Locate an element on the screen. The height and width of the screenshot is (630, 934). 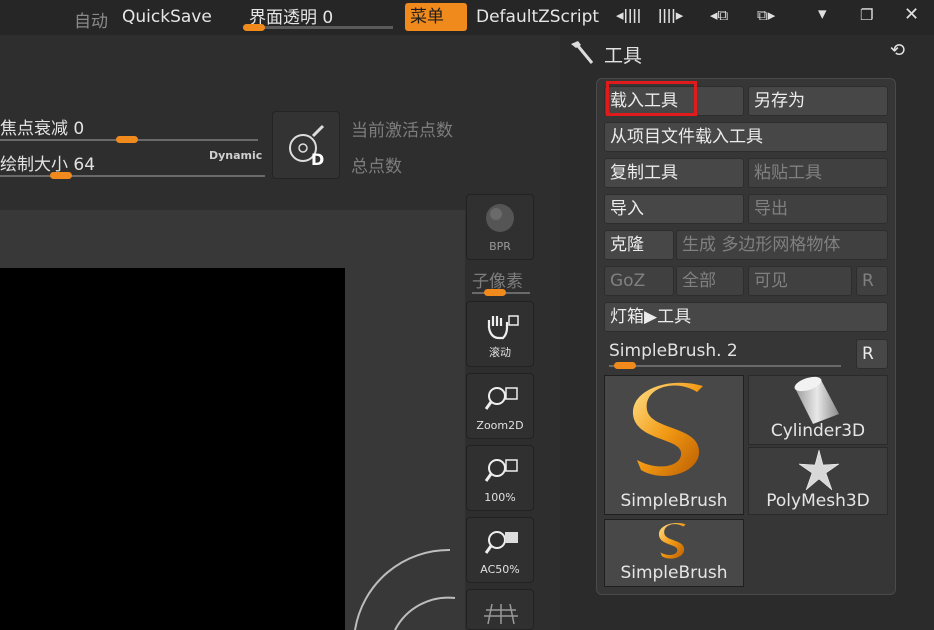
close-icon: ✕ is located at coordinates (911, 14).